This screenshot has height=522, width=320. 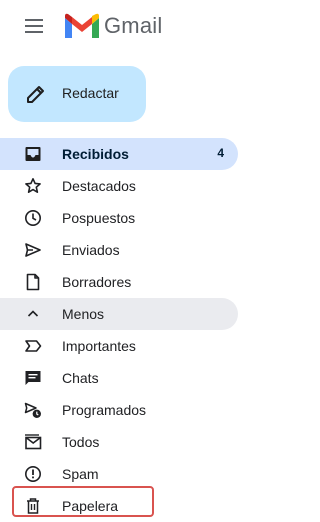 What do you see at coordinates (133, 25) in the screenshot?
I see `gmail-logo-text: Gmail` at bounding box center [133, 25].